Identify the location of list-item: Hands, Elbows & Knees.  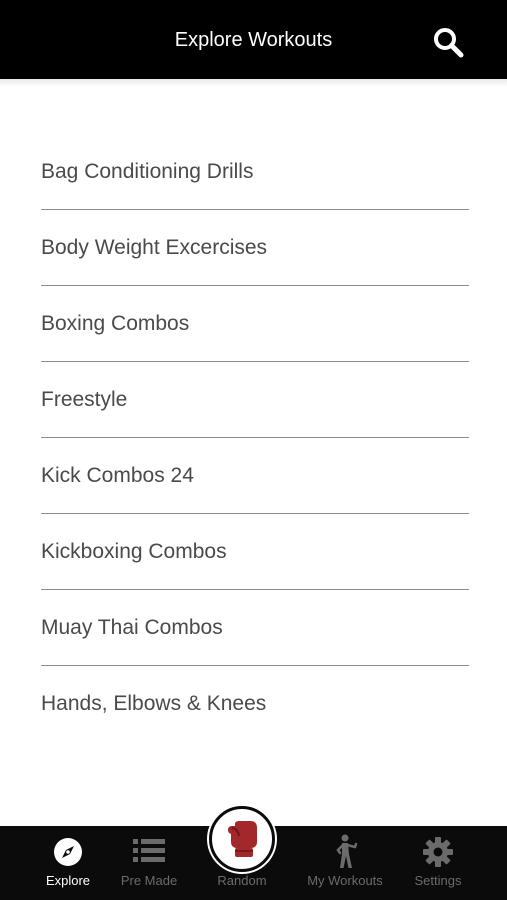
(255, 704).